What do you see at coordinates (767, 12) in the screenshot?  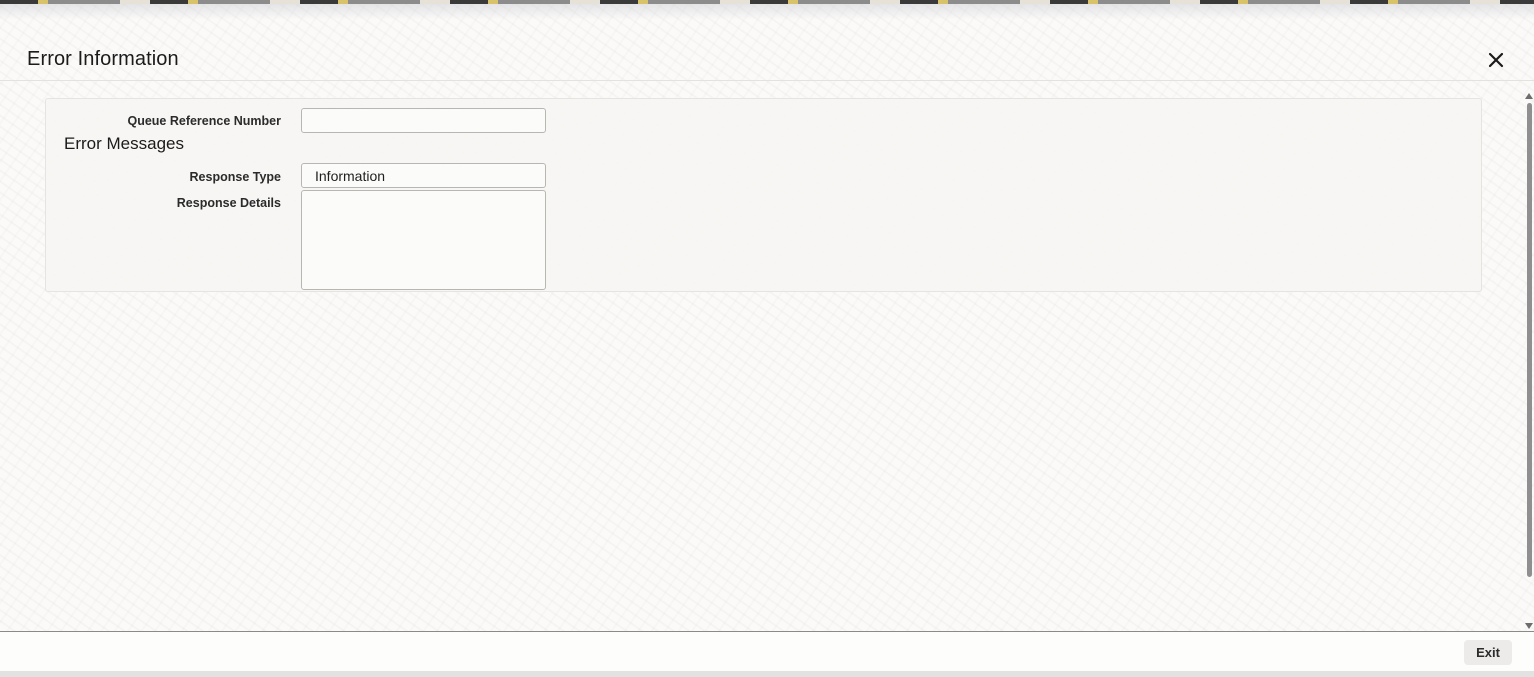 I see `top-haze` at bounding box center [767, 12].